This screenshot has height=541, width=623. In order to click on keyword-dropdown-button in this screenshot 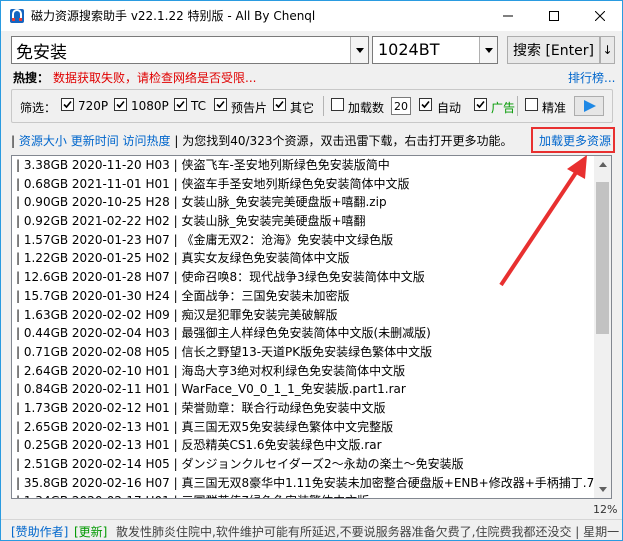, I will do `click(359, 50)`.